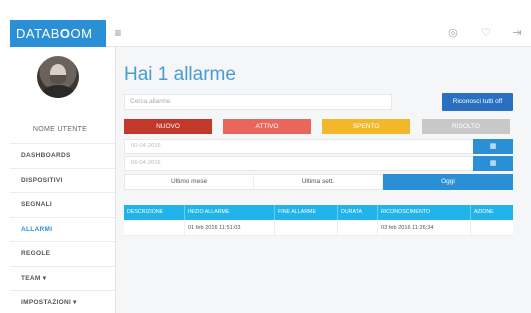 The image size is (531, 313). I want to click on logo-text-3: OM, so click(81, 33).